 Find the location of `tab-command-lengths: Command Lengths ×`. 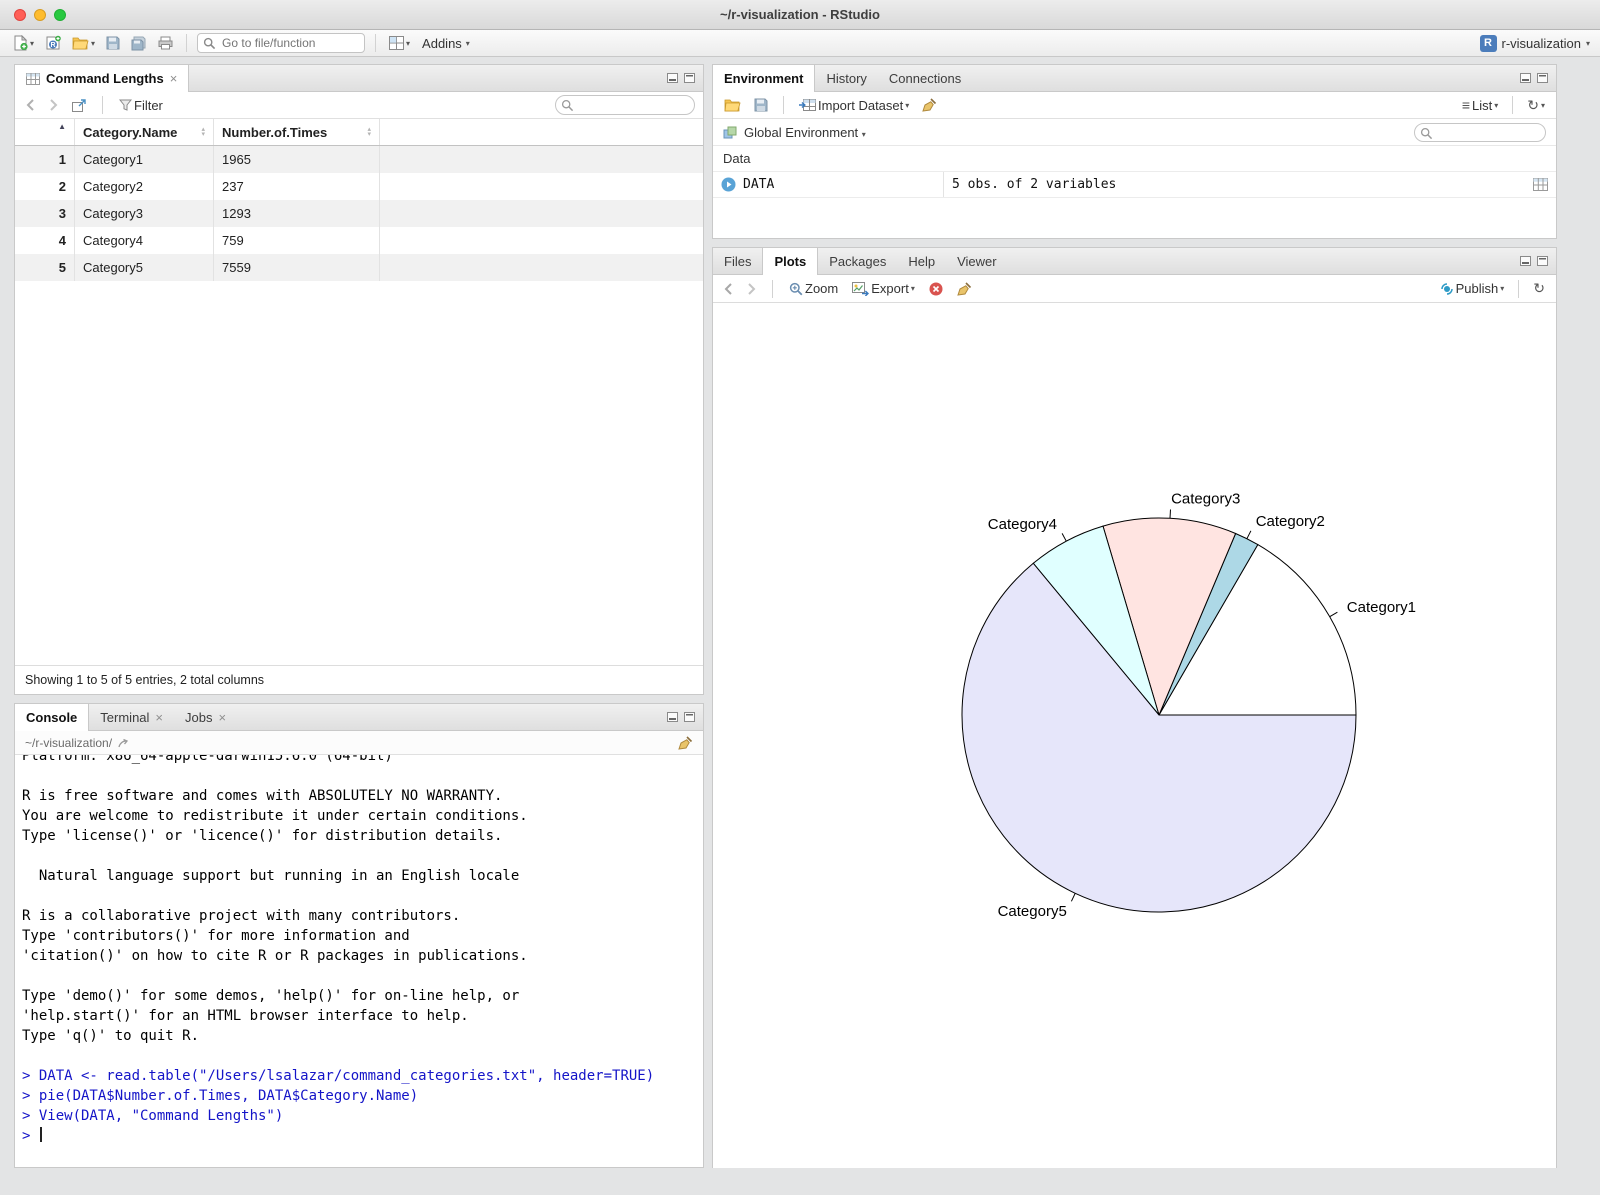

tab-command-lengths: Command Lengths × is located at coordinates (102, 78).